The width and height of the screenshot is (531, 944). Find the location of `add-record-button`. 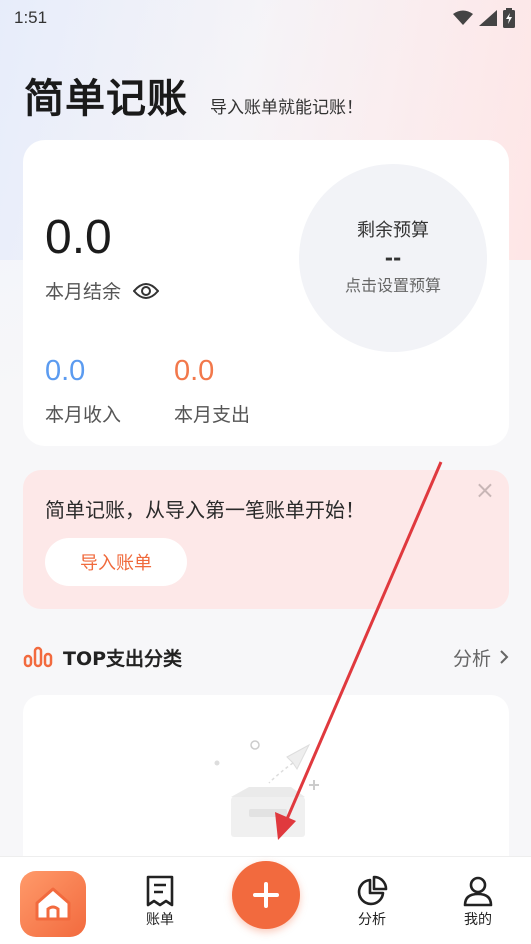

add-record-button is located at coordinates (266, 895).